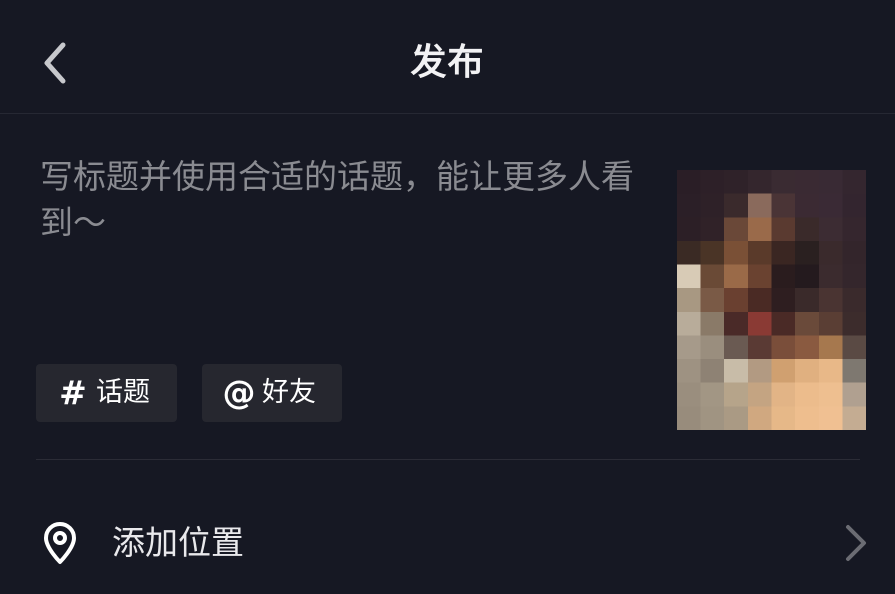 The width and height of the screenshot is (895, 594). I want to click on chevron-right-icon, so click(856, 543).